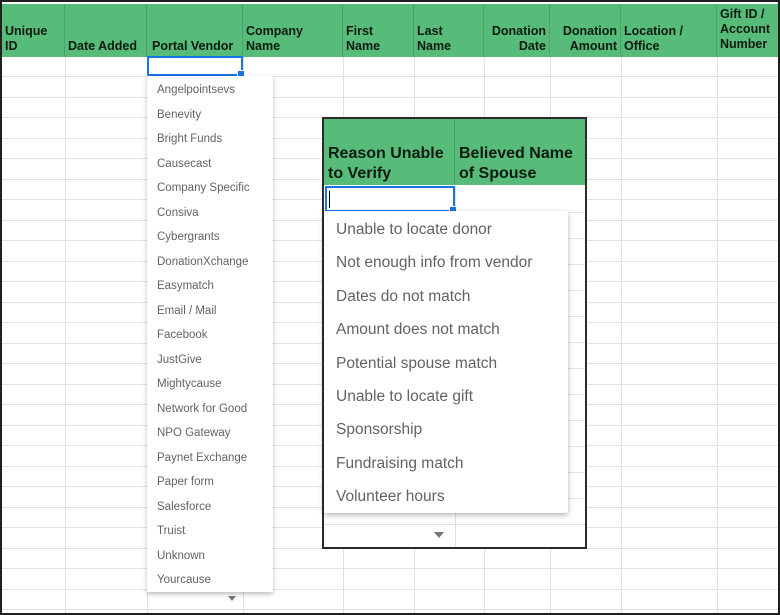  What do you see at coordinates (210, 90) in the screenshot?
I see `vendor-option: Angelpointsevs` at bounding box center [210, 90].